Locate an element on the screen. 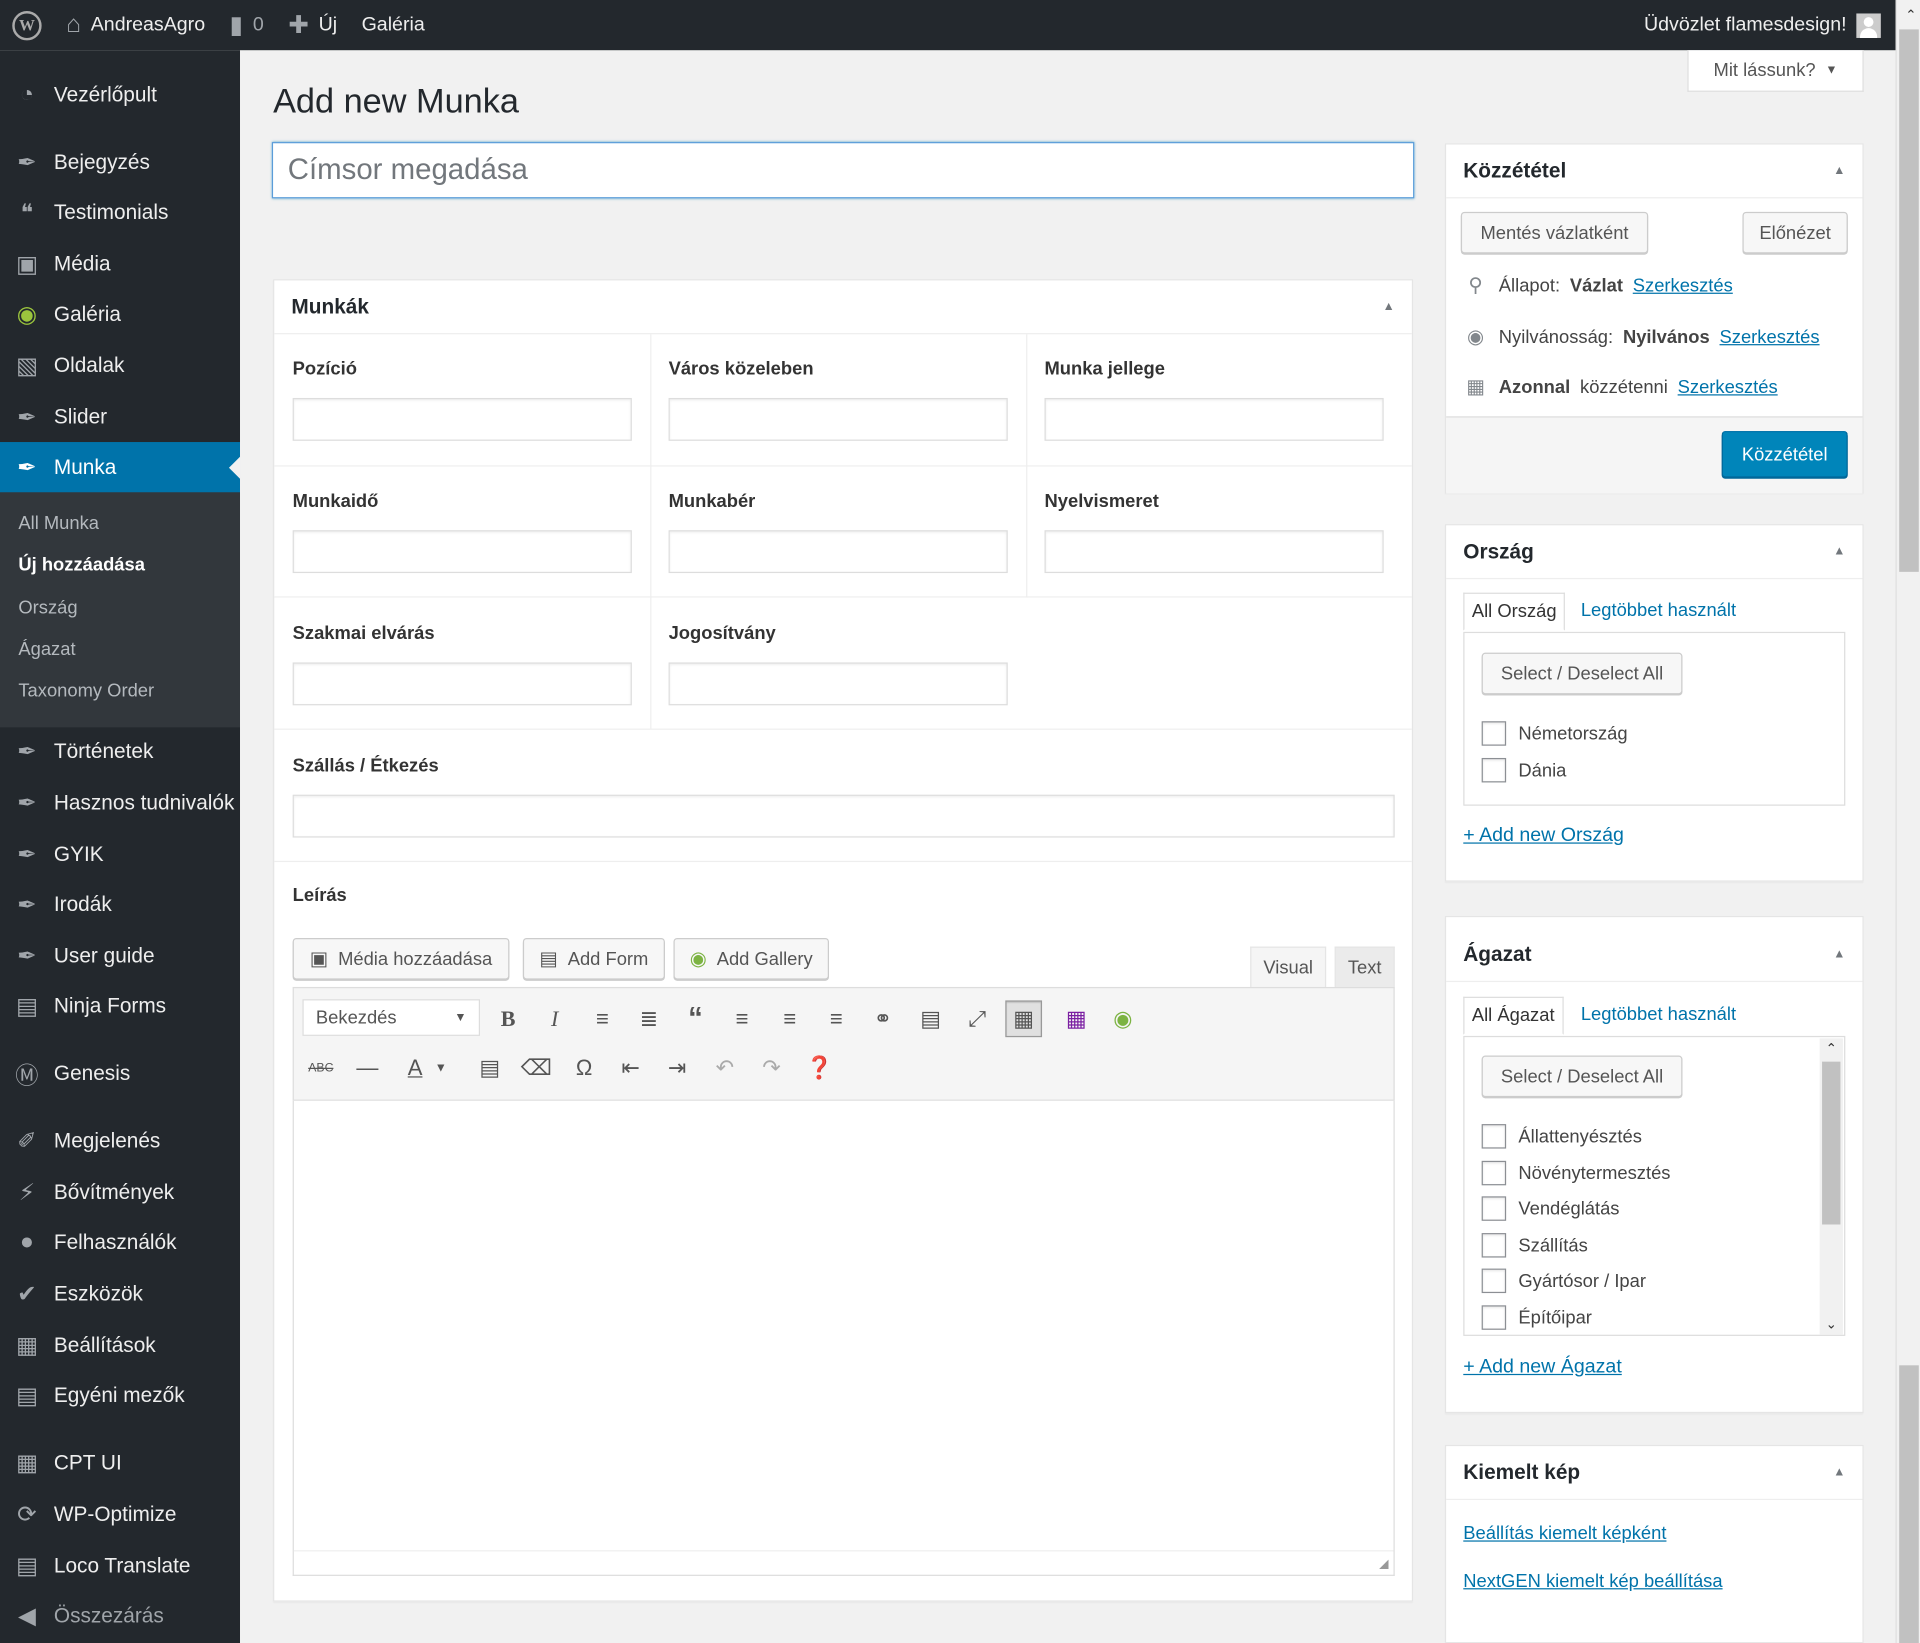  menu-dashboard: ◔ Vezérlőpult is located at coordinates (120, 95).